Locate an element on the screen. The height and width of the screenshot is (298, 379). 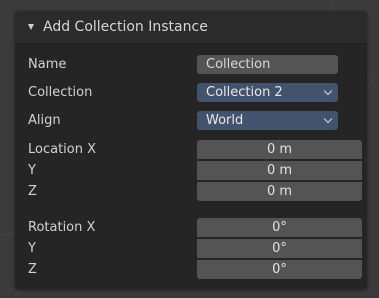
align-dropdown-value: World is located at coordinates (225, 120).